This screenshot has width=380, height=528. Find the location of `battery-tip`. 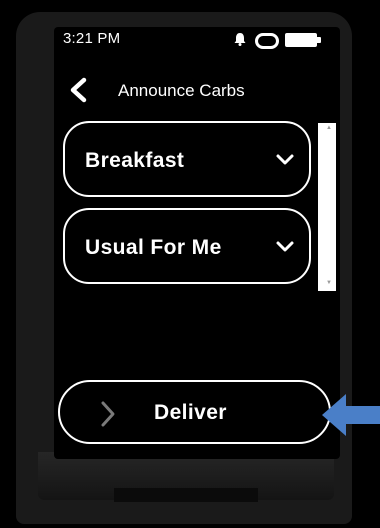

battery-tip is located at coordinates (319, 40).